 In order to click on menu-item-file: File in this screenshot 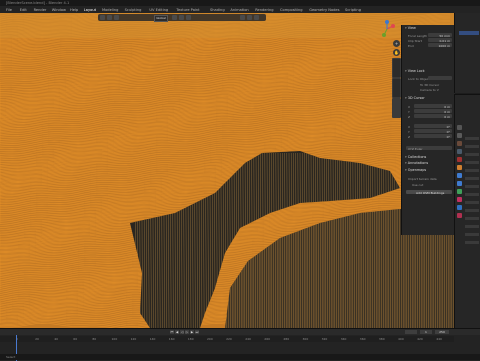, I will do `click(9, 10)`.